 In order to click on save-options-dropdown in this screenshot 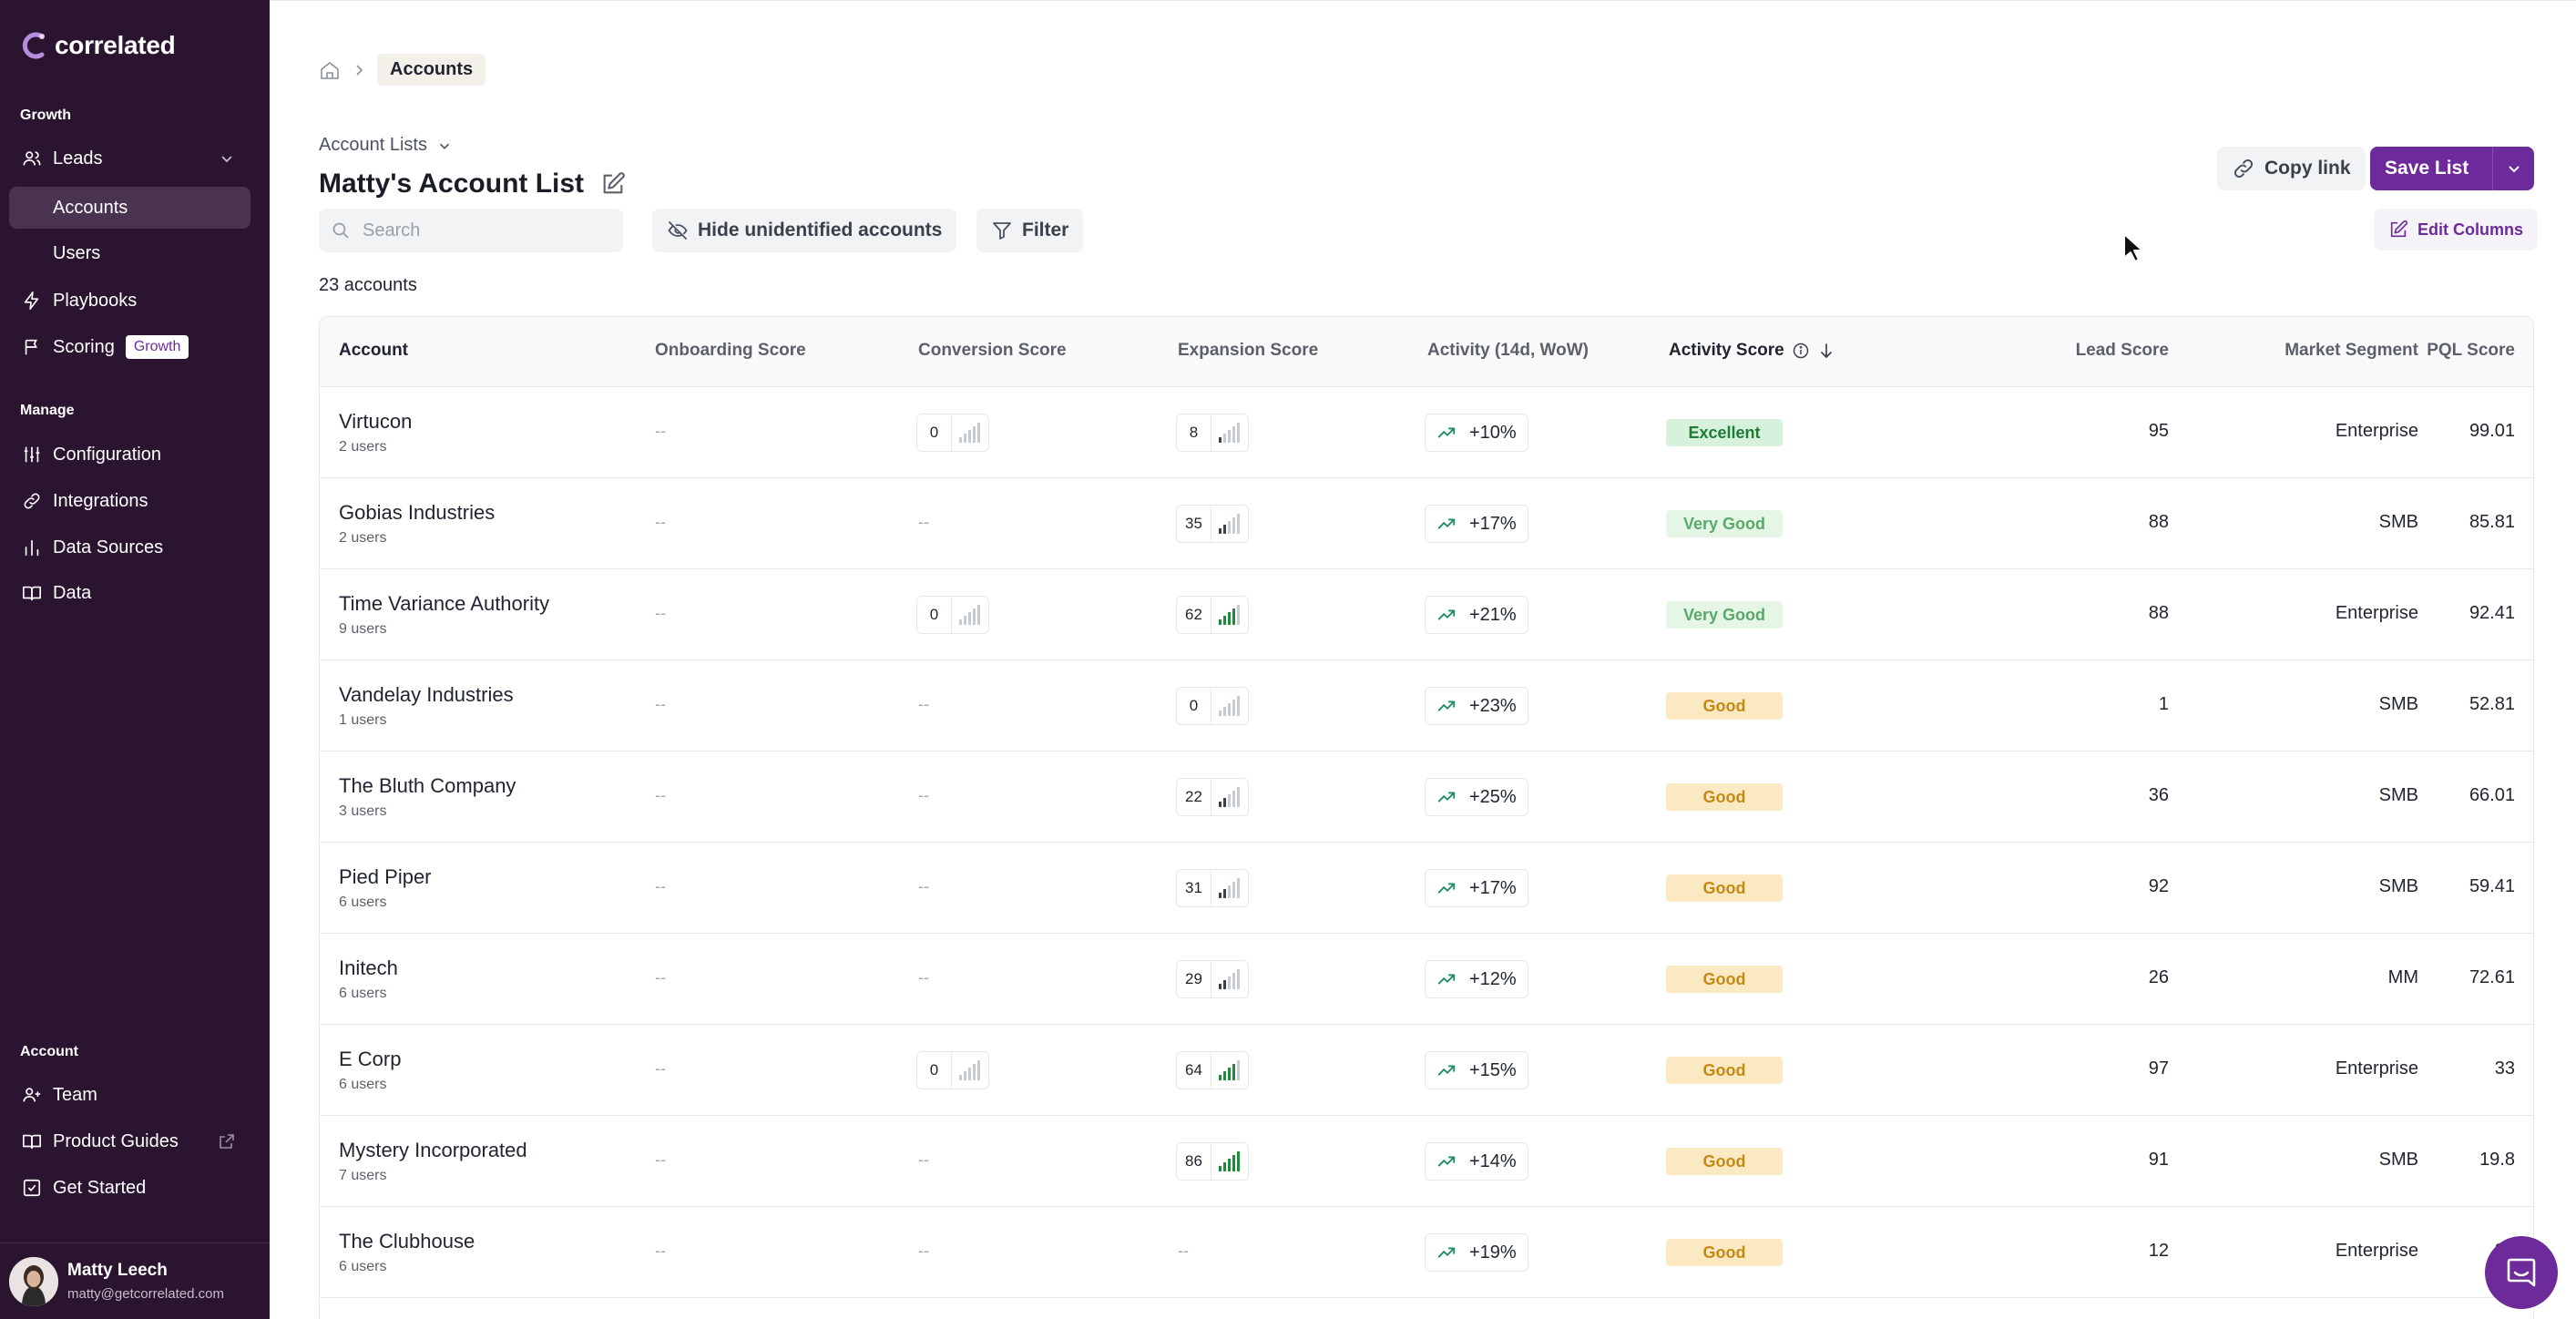, I will do `click(2513, 168)`.